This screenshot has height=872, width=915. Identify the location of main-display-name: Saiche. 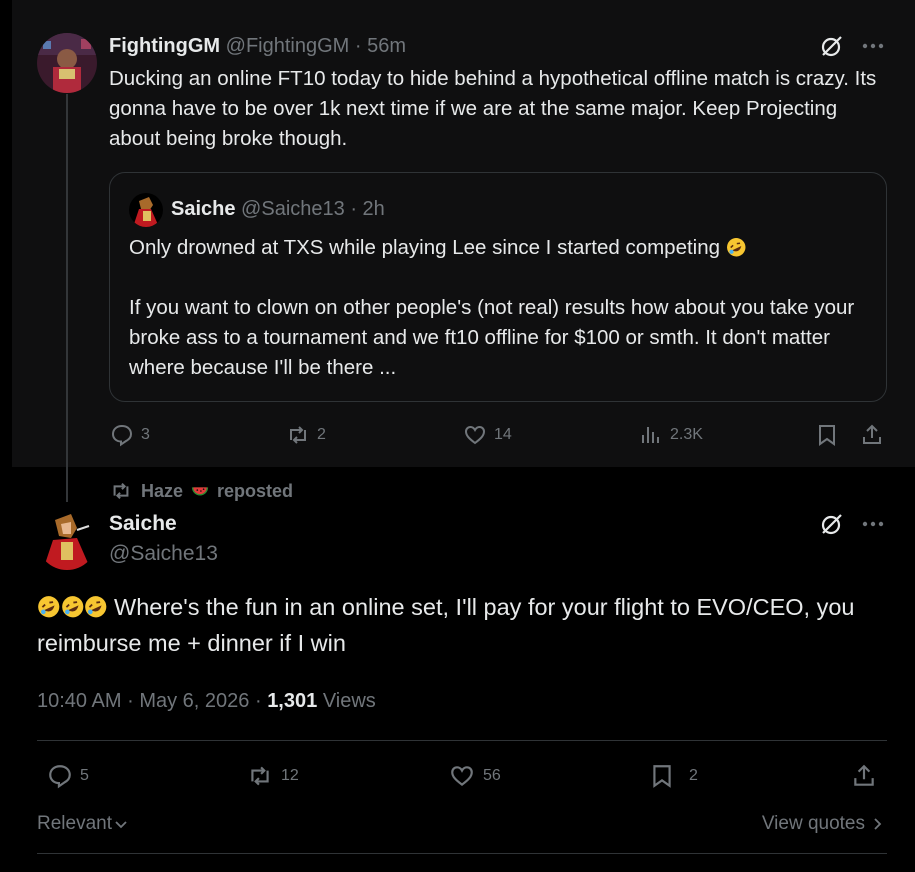
(143, 524).